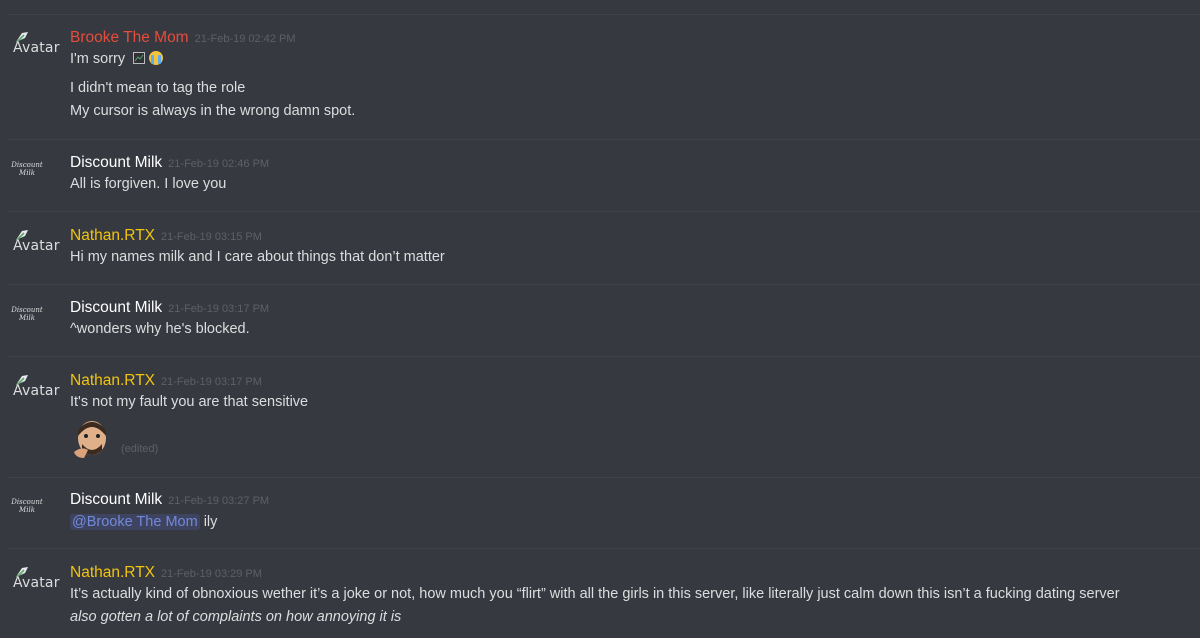 The width and height of the screenshot is (1200, 638). I want to click on message-header: Discount Milk 21-Feb-19 02:46 PM, so click(169, 163).